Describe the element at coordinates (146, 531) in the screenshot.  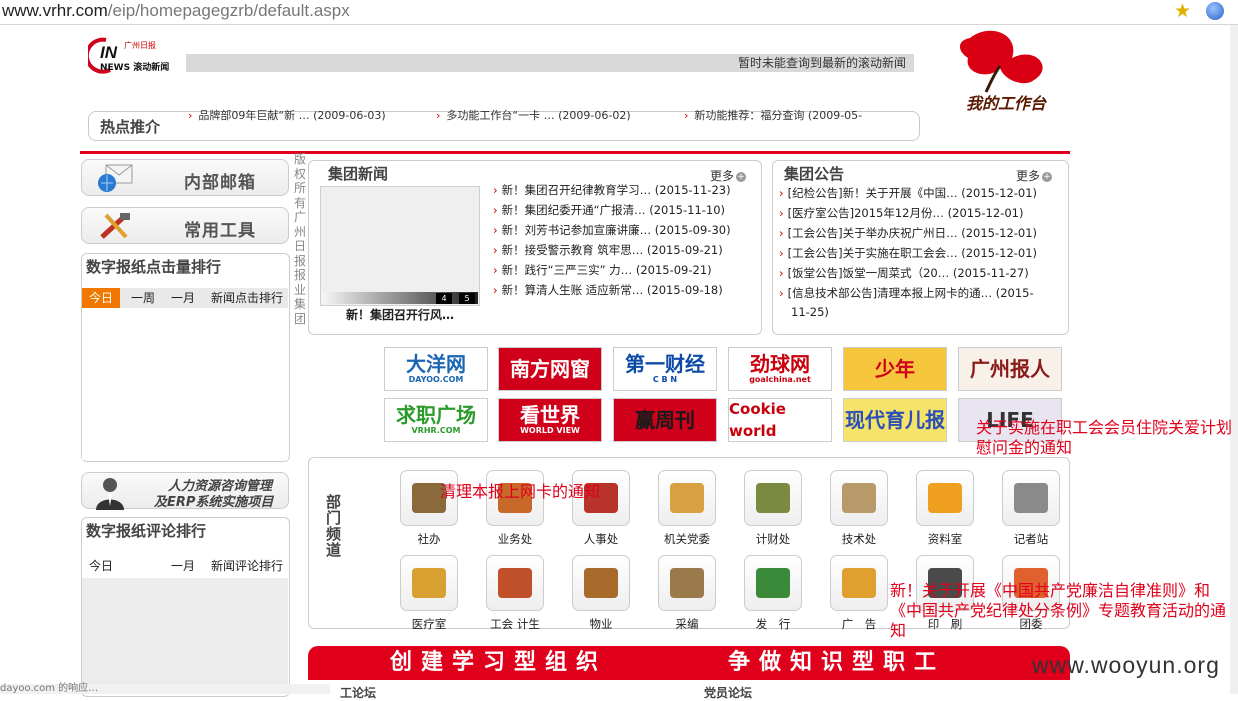
I see `comment-rank-title: 数字报纸评论排行` at that location.